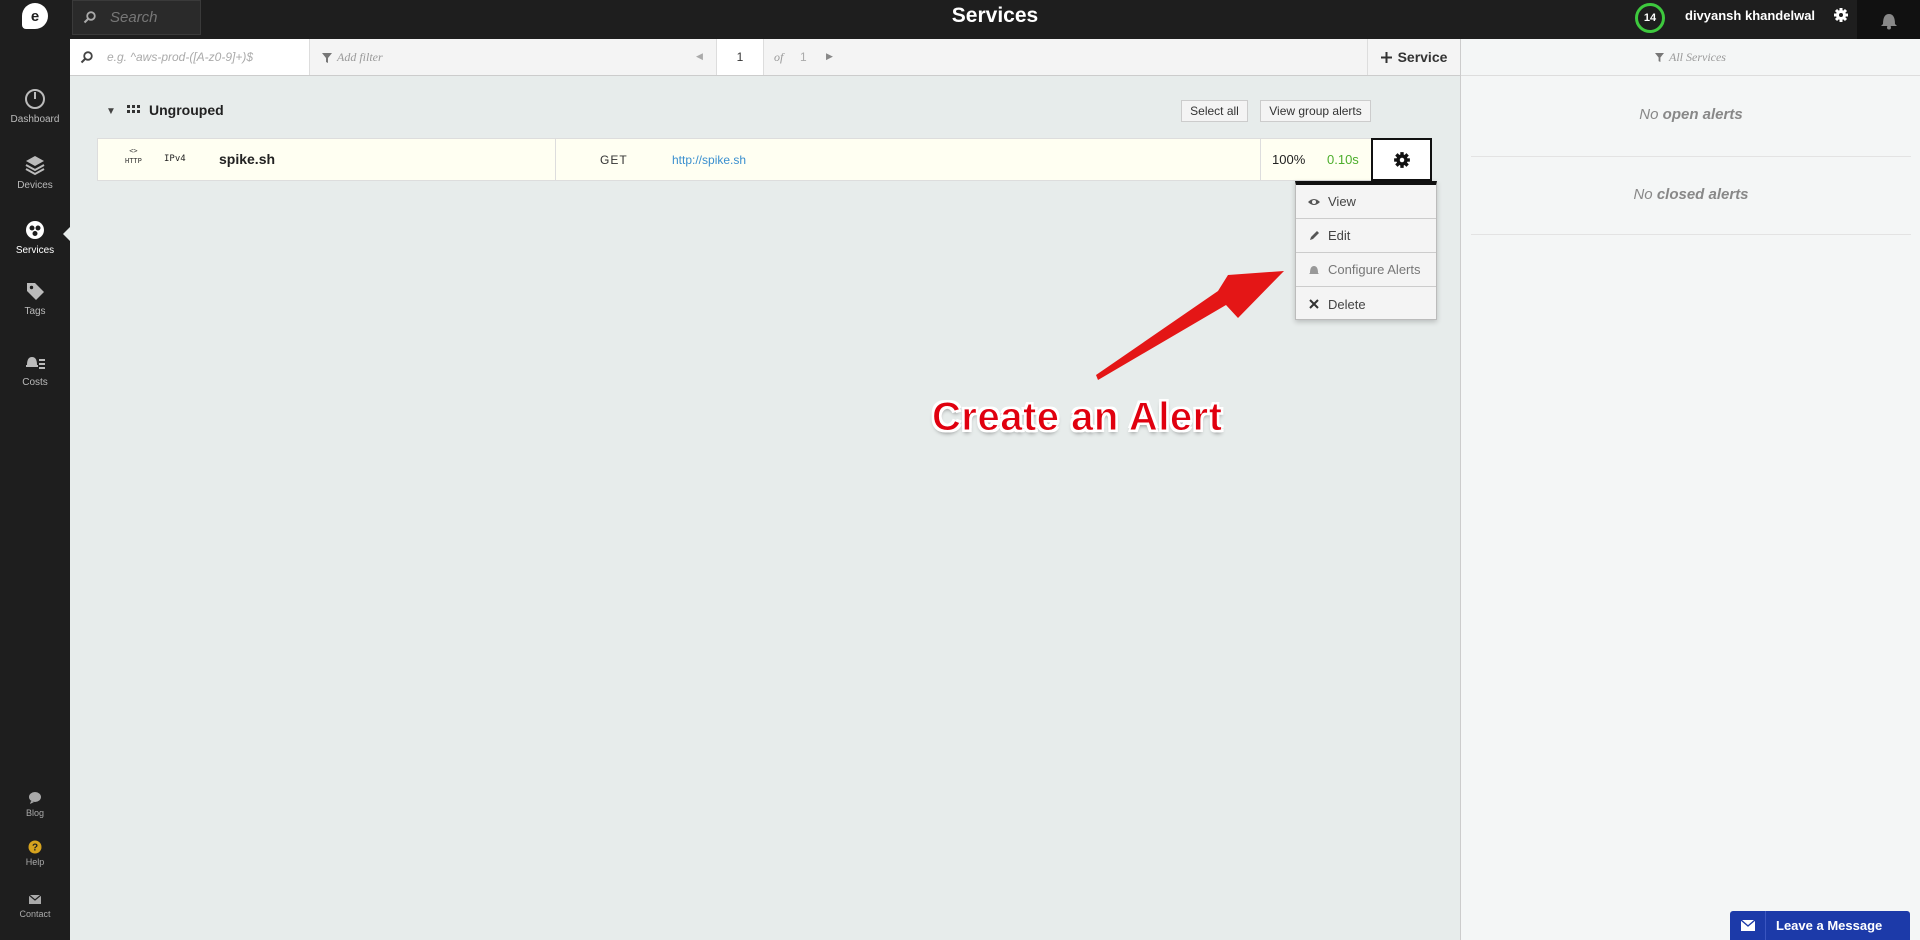 The image size is (1920, 940). I want to click on sidebar-item-help: ? Help, so click(35, 853).